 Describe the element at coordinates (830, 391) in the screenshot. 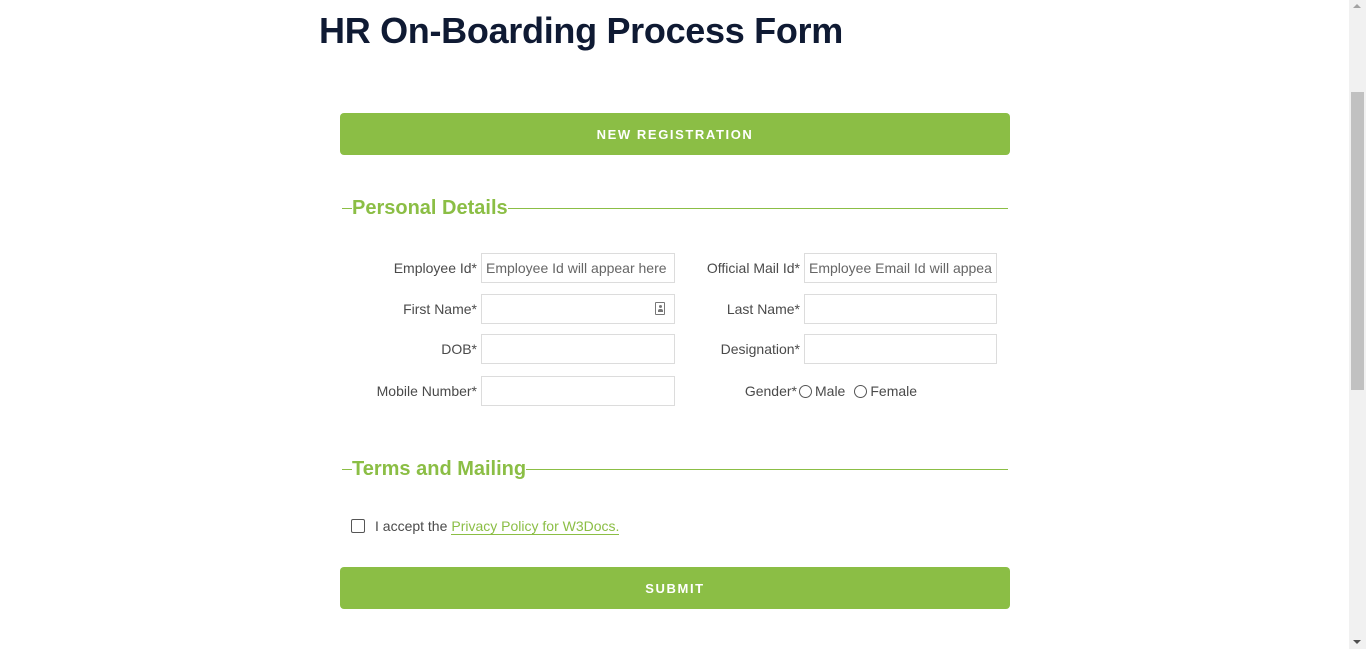

I see `male-label: Male` at that location.